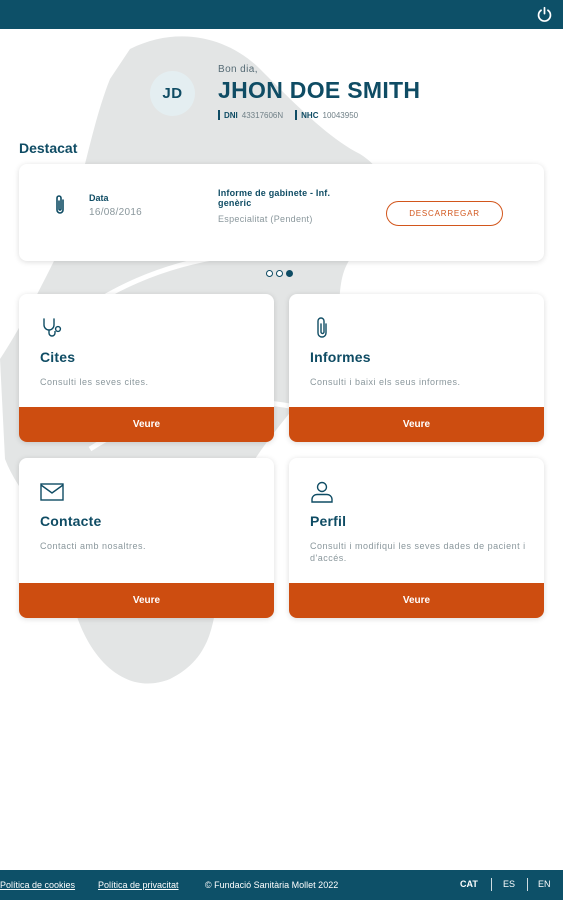 Image resolution: width=563 pixels, height=900 pixels. Describe the element at coordinates (146, 600) in the screenshot. I see `contacte-view-button: Veure` at that location.